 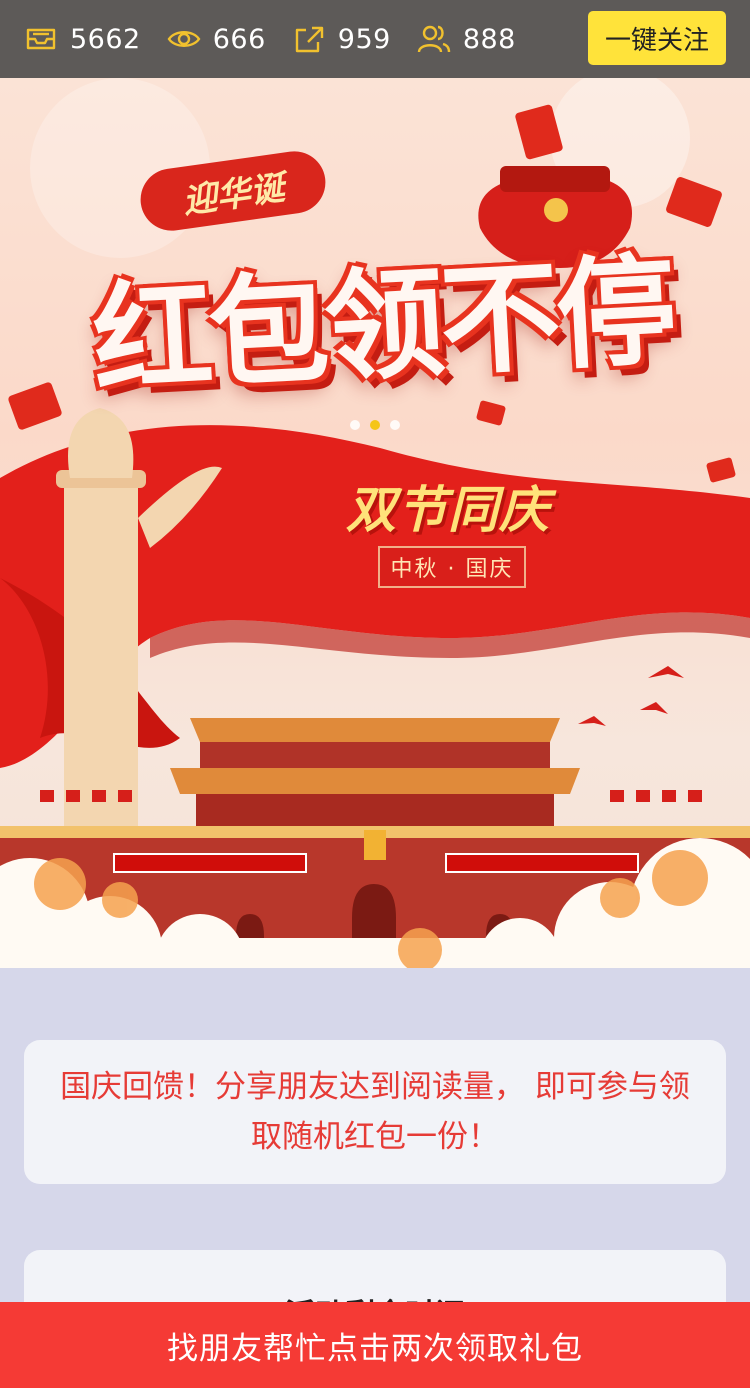 I want to click on banner-subtitle: 双节同庆, so click(x=448, y=510).